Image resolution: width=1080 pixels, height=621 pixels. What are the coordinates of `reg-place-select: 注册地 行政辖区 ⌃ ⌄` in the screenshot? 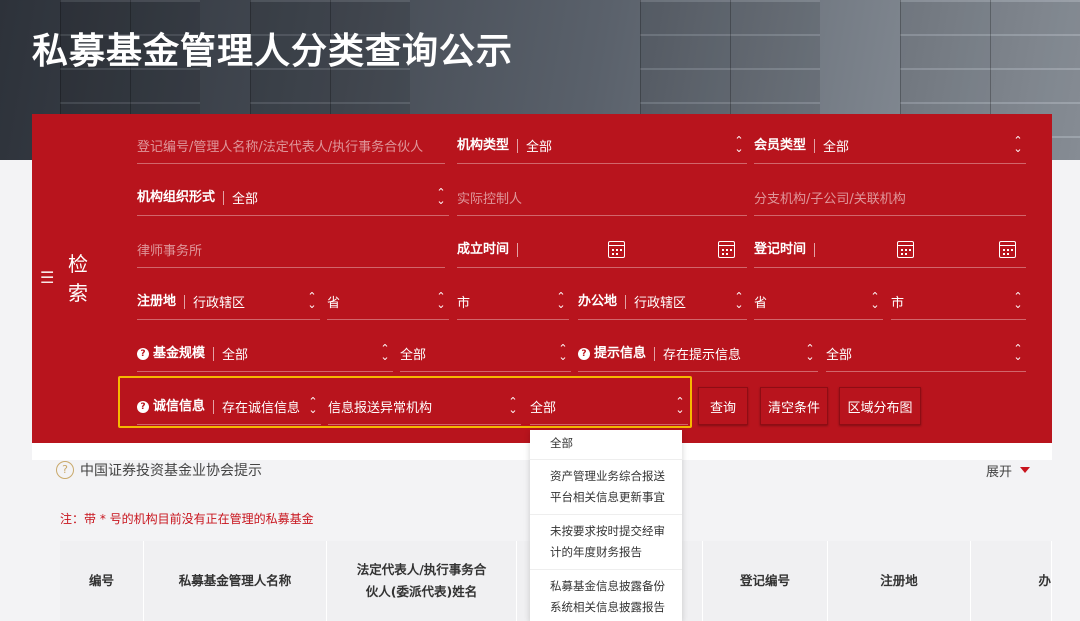 It's located at (228, 302).